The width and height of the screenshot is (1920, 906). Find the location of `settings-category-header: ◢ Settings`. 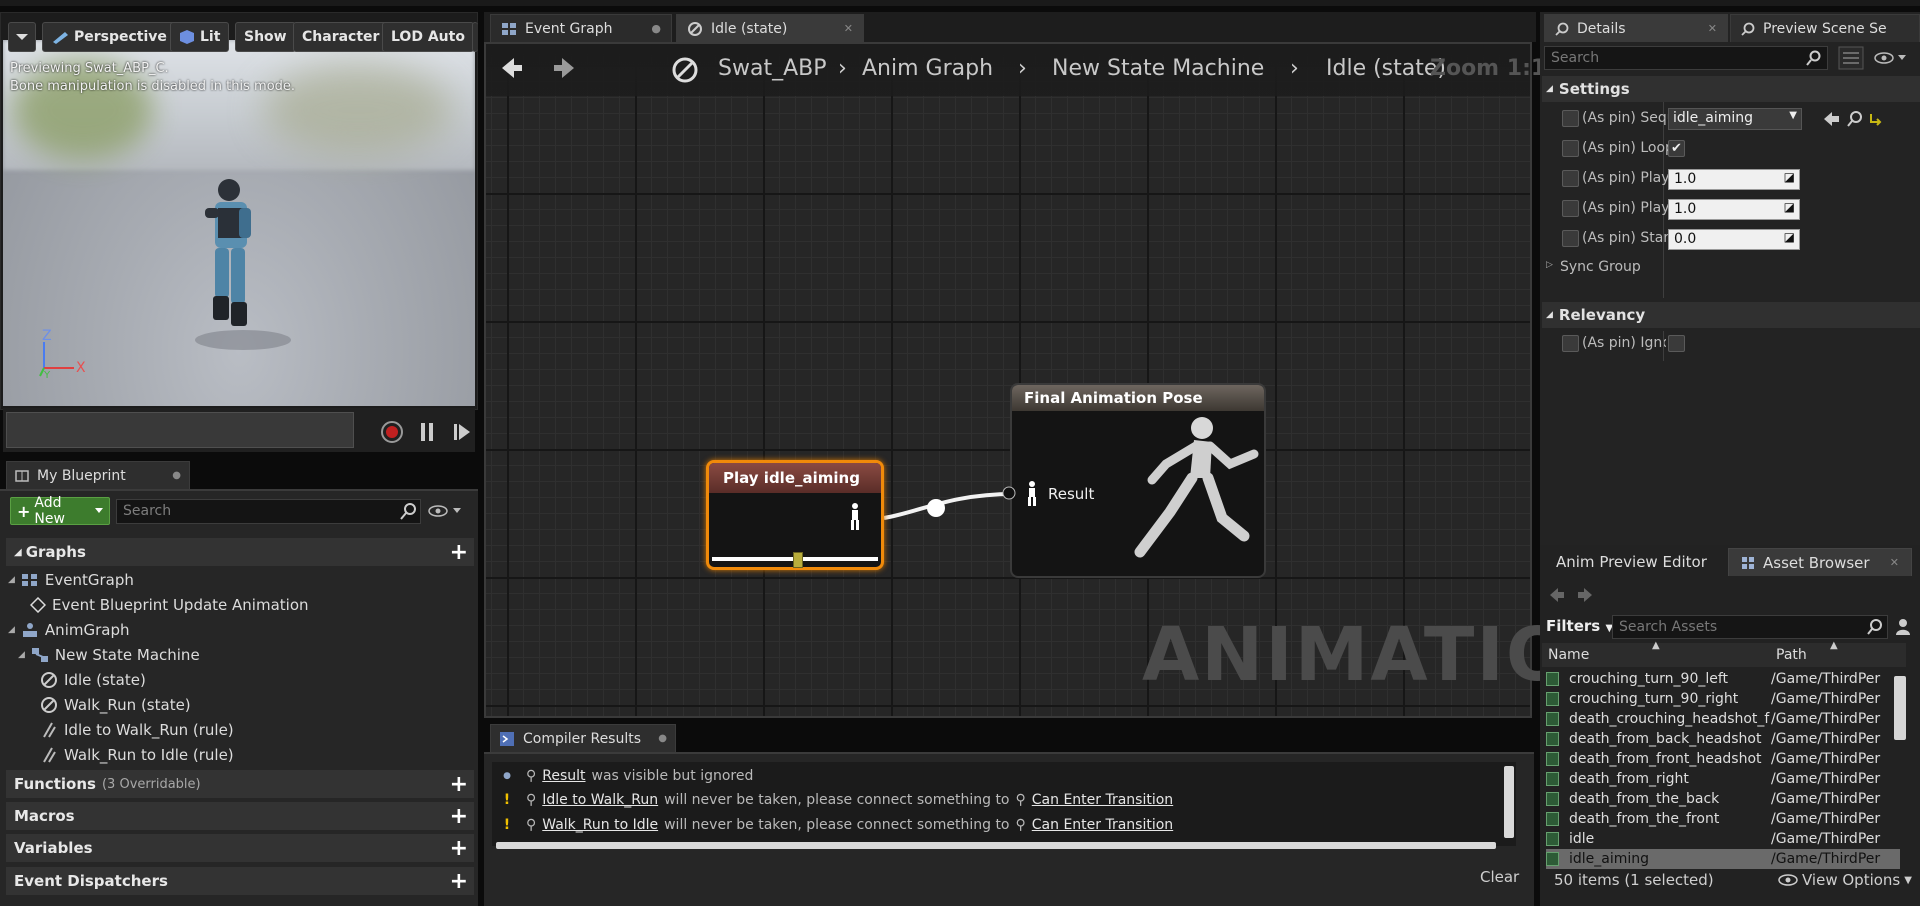

settings-category-header: ◢ Settings is located at coordinates (1731, 89).